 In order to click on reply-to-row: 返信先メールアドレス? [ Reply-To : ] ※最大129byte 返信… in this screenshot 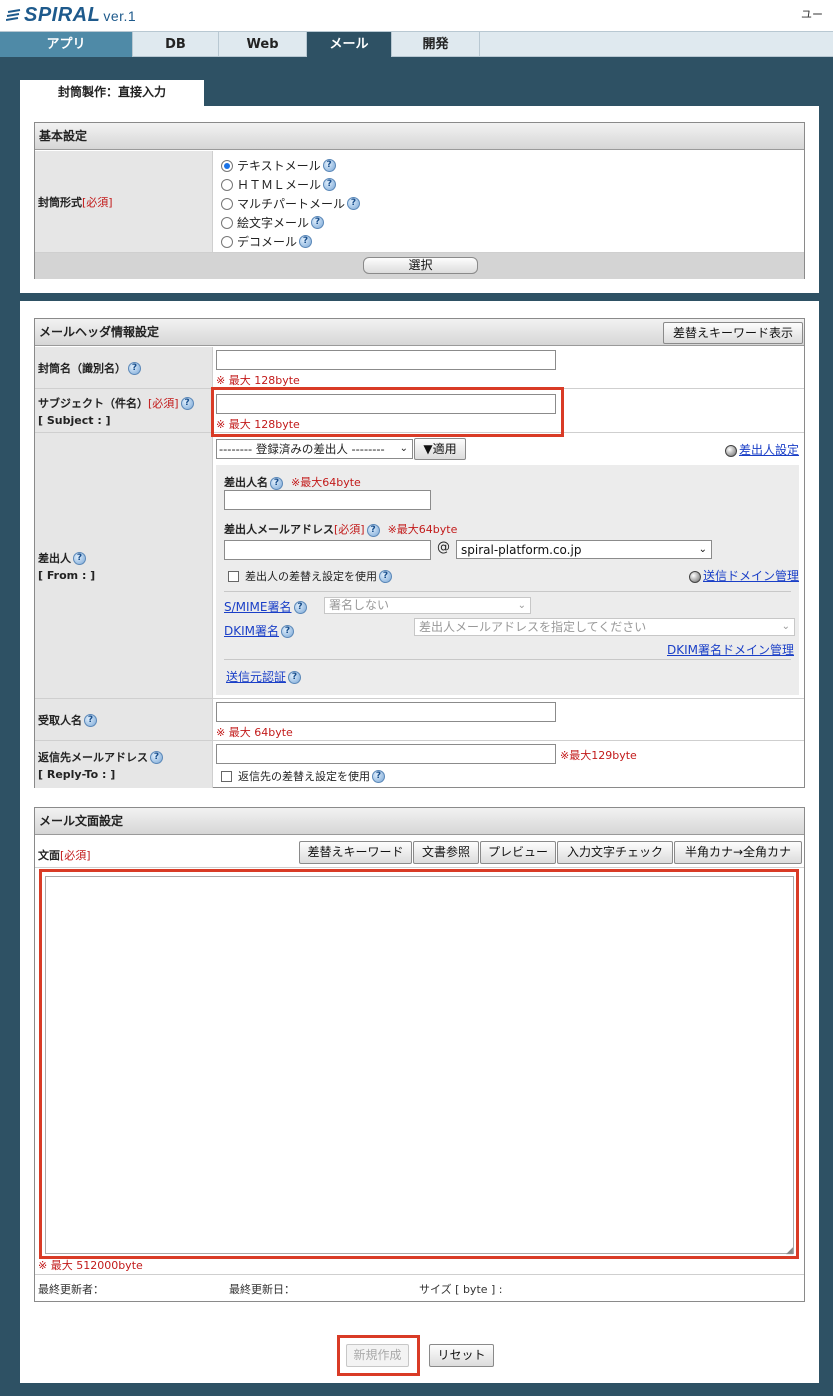, I will do `click(419, 764)`.